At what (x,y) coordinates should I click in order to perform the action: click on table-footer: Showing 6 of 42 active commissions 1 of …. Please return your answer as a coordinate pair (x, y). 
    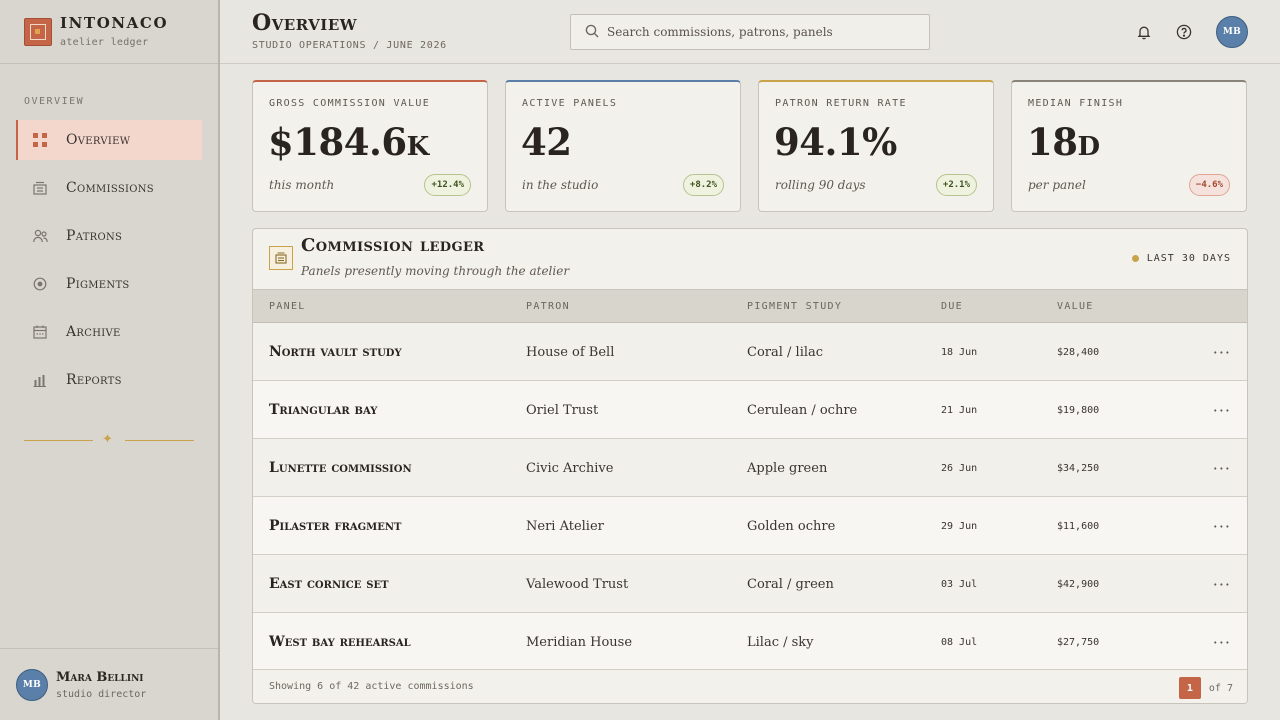
    Looking at the image, I should click on (750, 686).